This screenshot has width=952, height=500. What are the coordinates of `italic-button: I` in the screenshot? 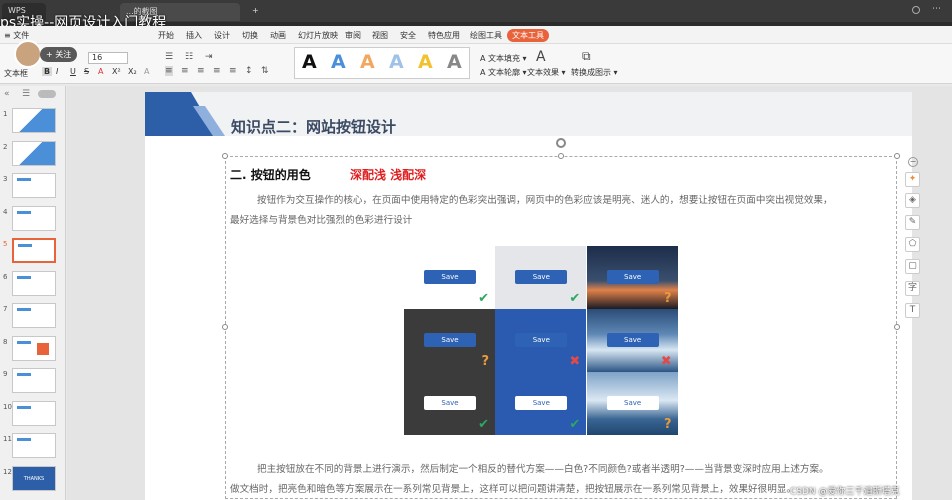 It's located at (57, 71).